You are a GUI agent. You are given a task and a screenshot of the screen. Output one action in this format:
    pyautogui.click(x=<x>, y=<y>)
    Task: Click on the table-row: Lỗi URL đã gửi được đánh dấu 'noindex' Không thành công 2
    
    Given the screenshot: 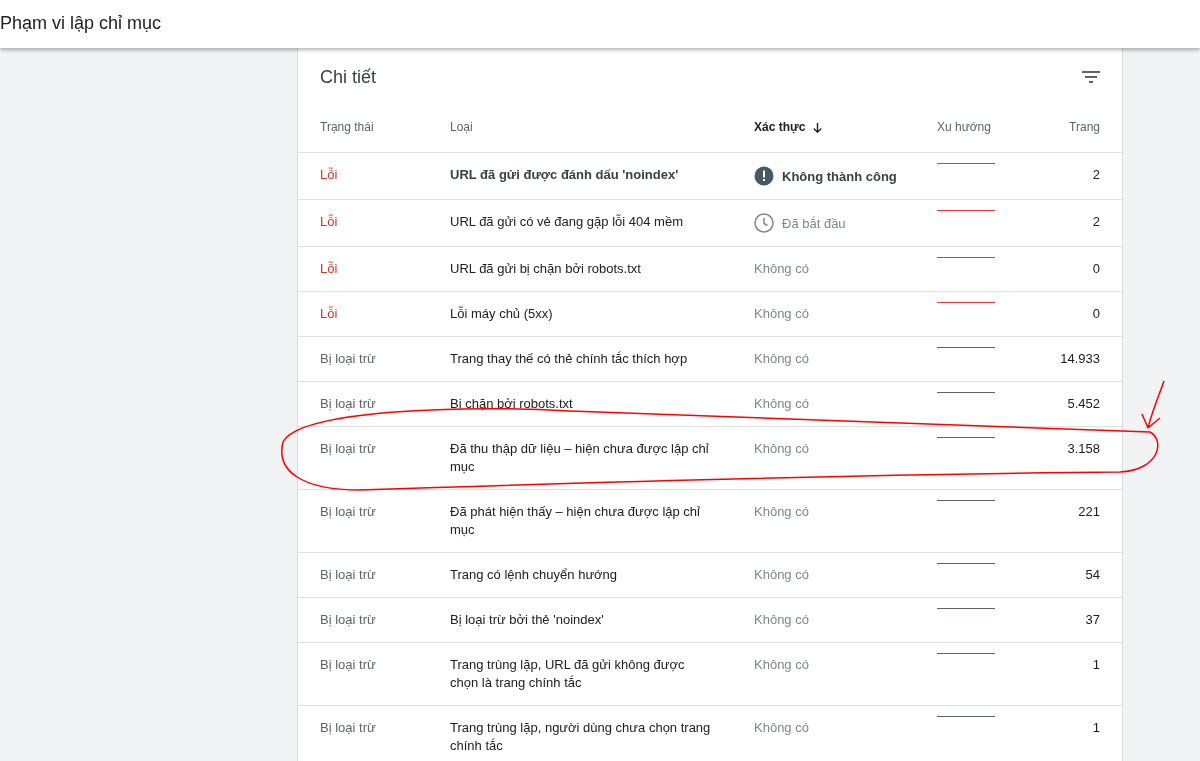 What is the action you would take?
    pyautogui.click(x=710, y=175)
    